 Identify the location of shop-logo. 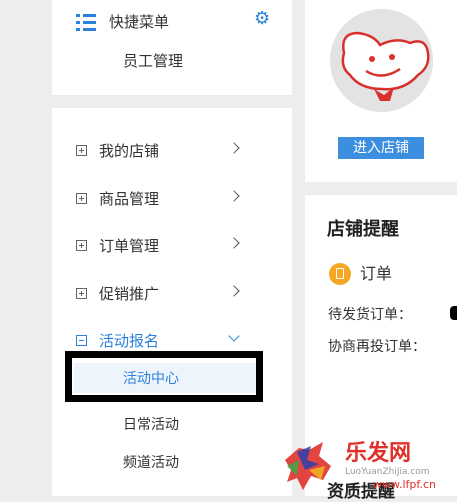
(381, 60).